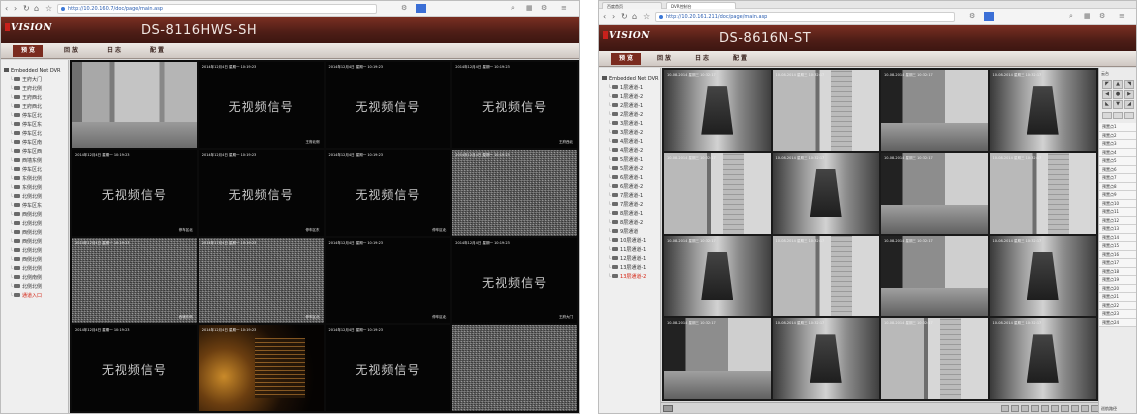  What do you see at coordinates (632, 5) in the screenshot?
I see `tab-baidu: 百度首页` at bounding box center [632, 5].